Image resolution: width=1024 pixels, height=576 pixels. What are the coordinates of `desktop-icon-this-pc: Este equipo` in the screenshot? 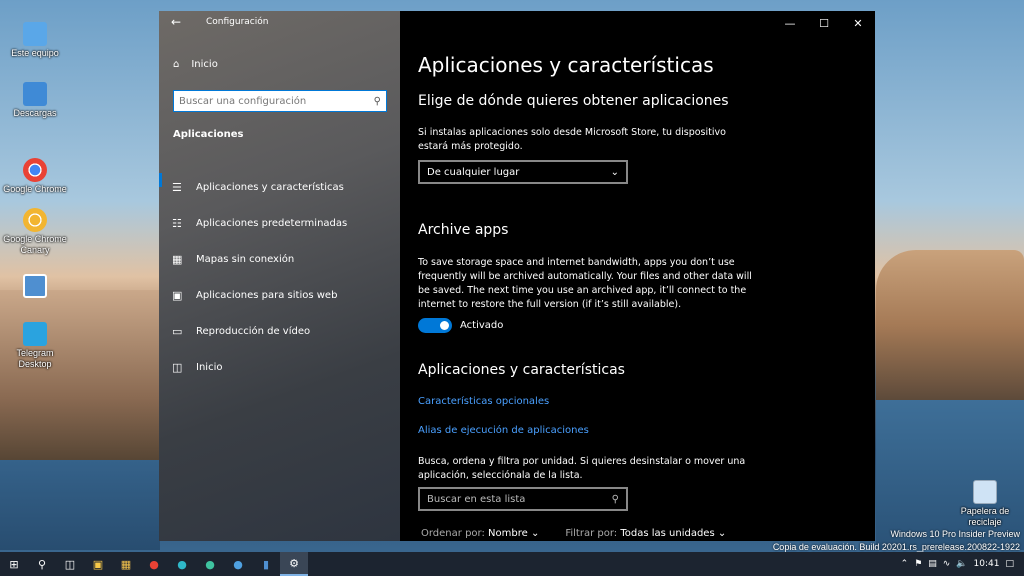 It's located at (35, 40).